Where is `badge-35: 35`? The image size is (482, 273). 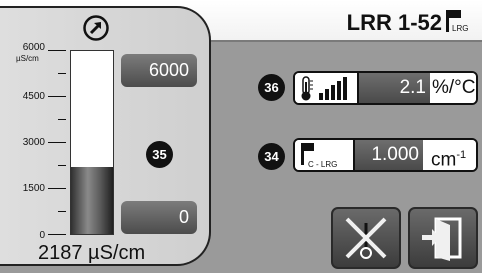
badge-35: 35 is located at coordinates (159, 154).